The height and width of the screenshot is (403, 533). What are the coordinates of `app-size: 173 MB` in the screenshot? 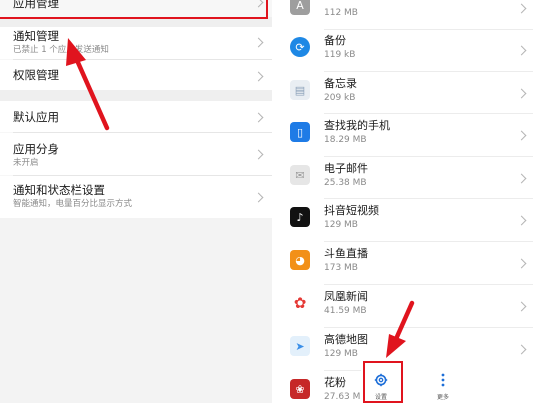 It's located at (341, 268).